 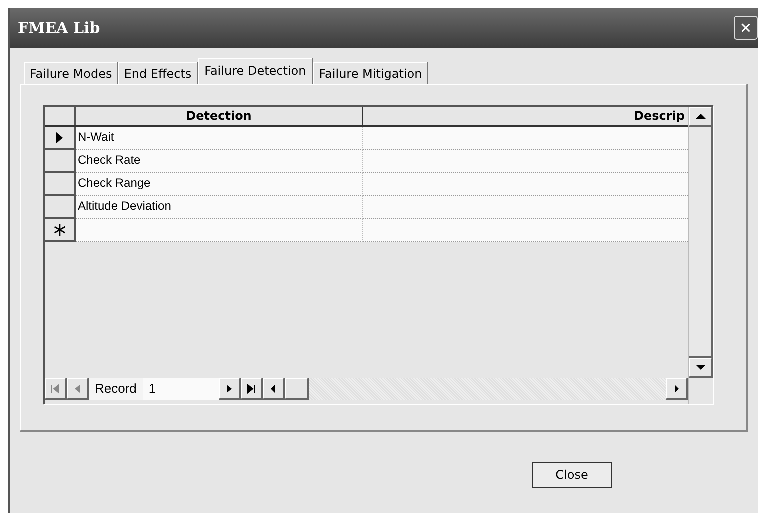 I want to click on last-record-button, so click(x=251, y=389).